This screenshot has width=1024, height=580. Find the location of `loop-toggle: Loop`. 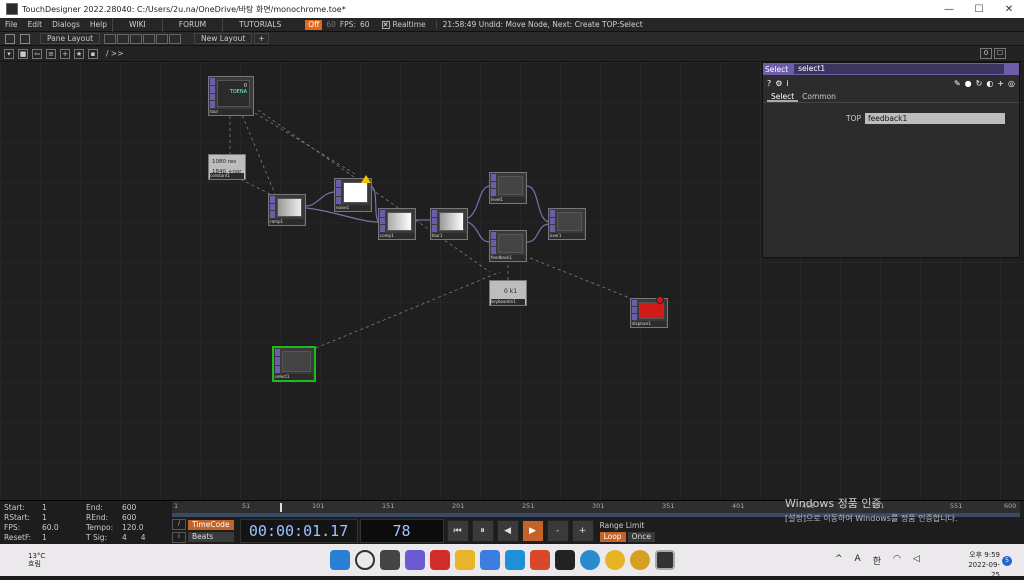

loop-toggle: Loop is located at coordinates (612, 536).